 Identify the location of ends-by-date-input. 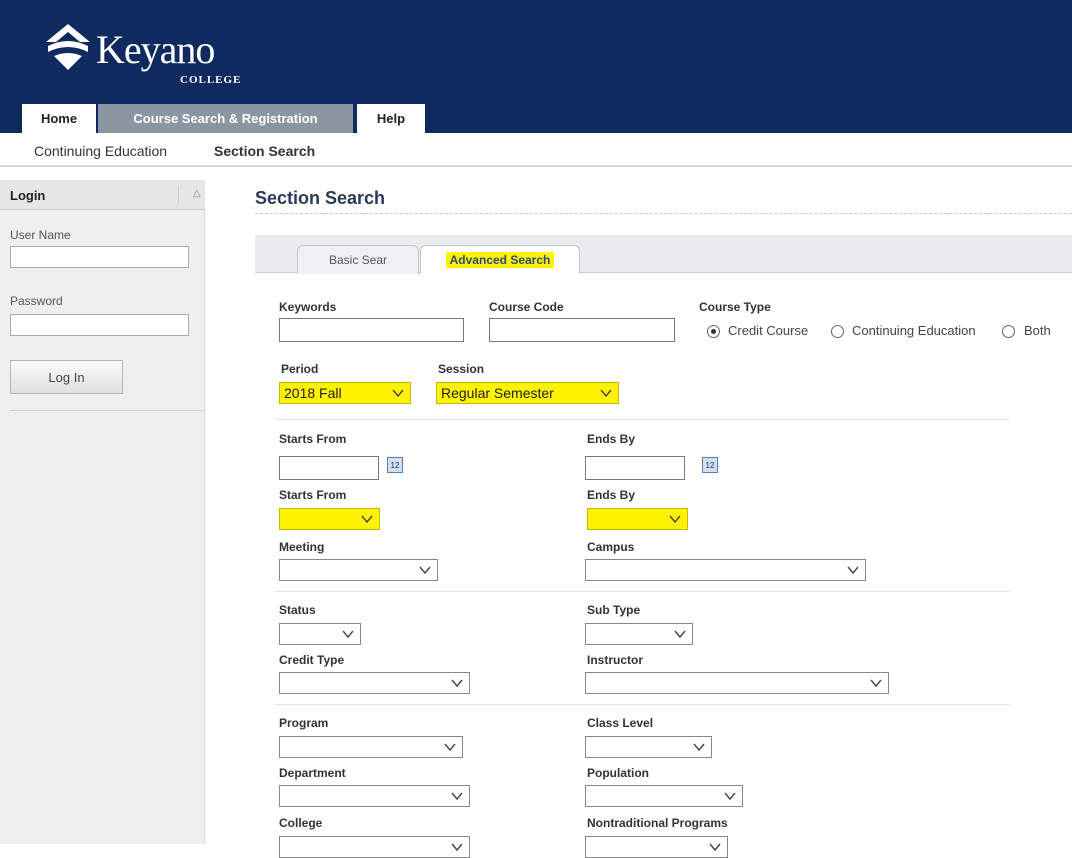
(635, 468).